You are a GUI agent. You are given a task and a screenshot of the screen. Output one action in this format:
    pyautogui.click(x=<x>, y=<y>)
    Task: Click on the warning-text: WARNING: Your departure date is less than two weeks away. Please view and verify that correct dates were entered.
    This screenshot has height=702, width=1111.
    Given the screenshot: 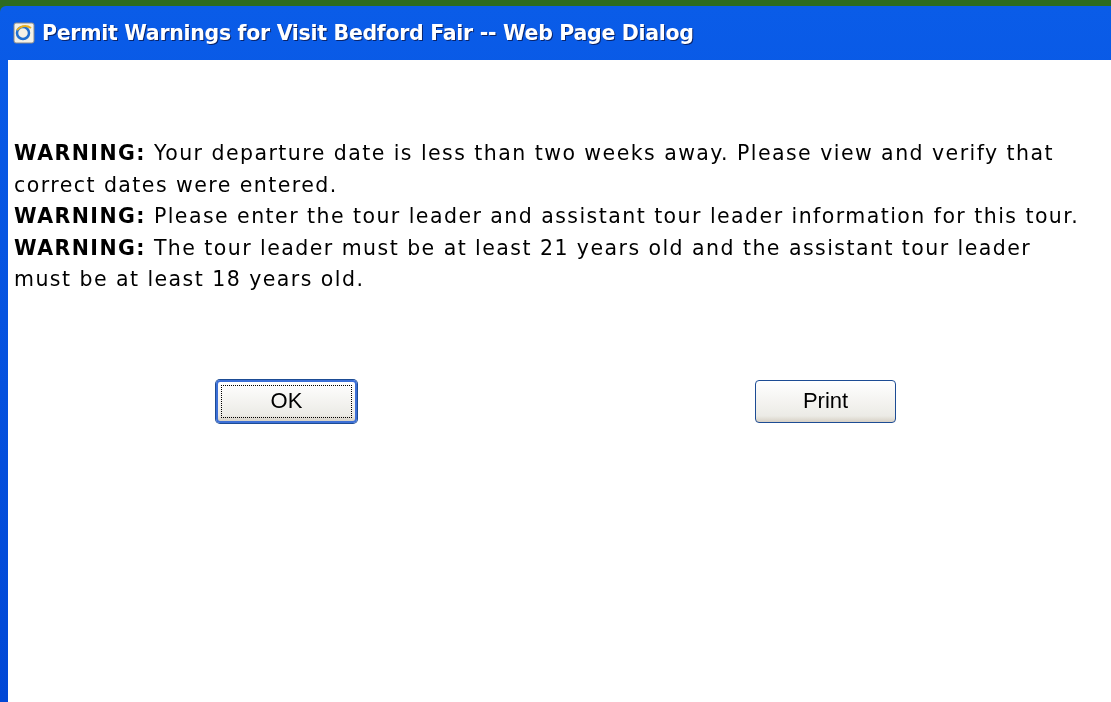 What is the action you would take?
    pyautogui.click(x=534, y=169)
    